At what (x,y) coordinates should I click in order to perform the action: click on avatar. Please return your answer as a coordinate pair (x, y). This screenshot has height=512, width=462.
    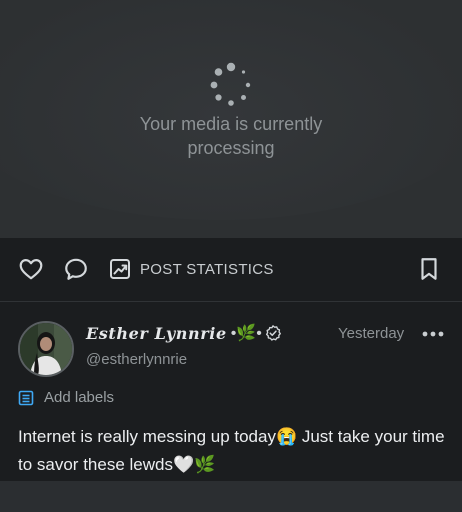
    Looking at the image, I should click on (46, 349).